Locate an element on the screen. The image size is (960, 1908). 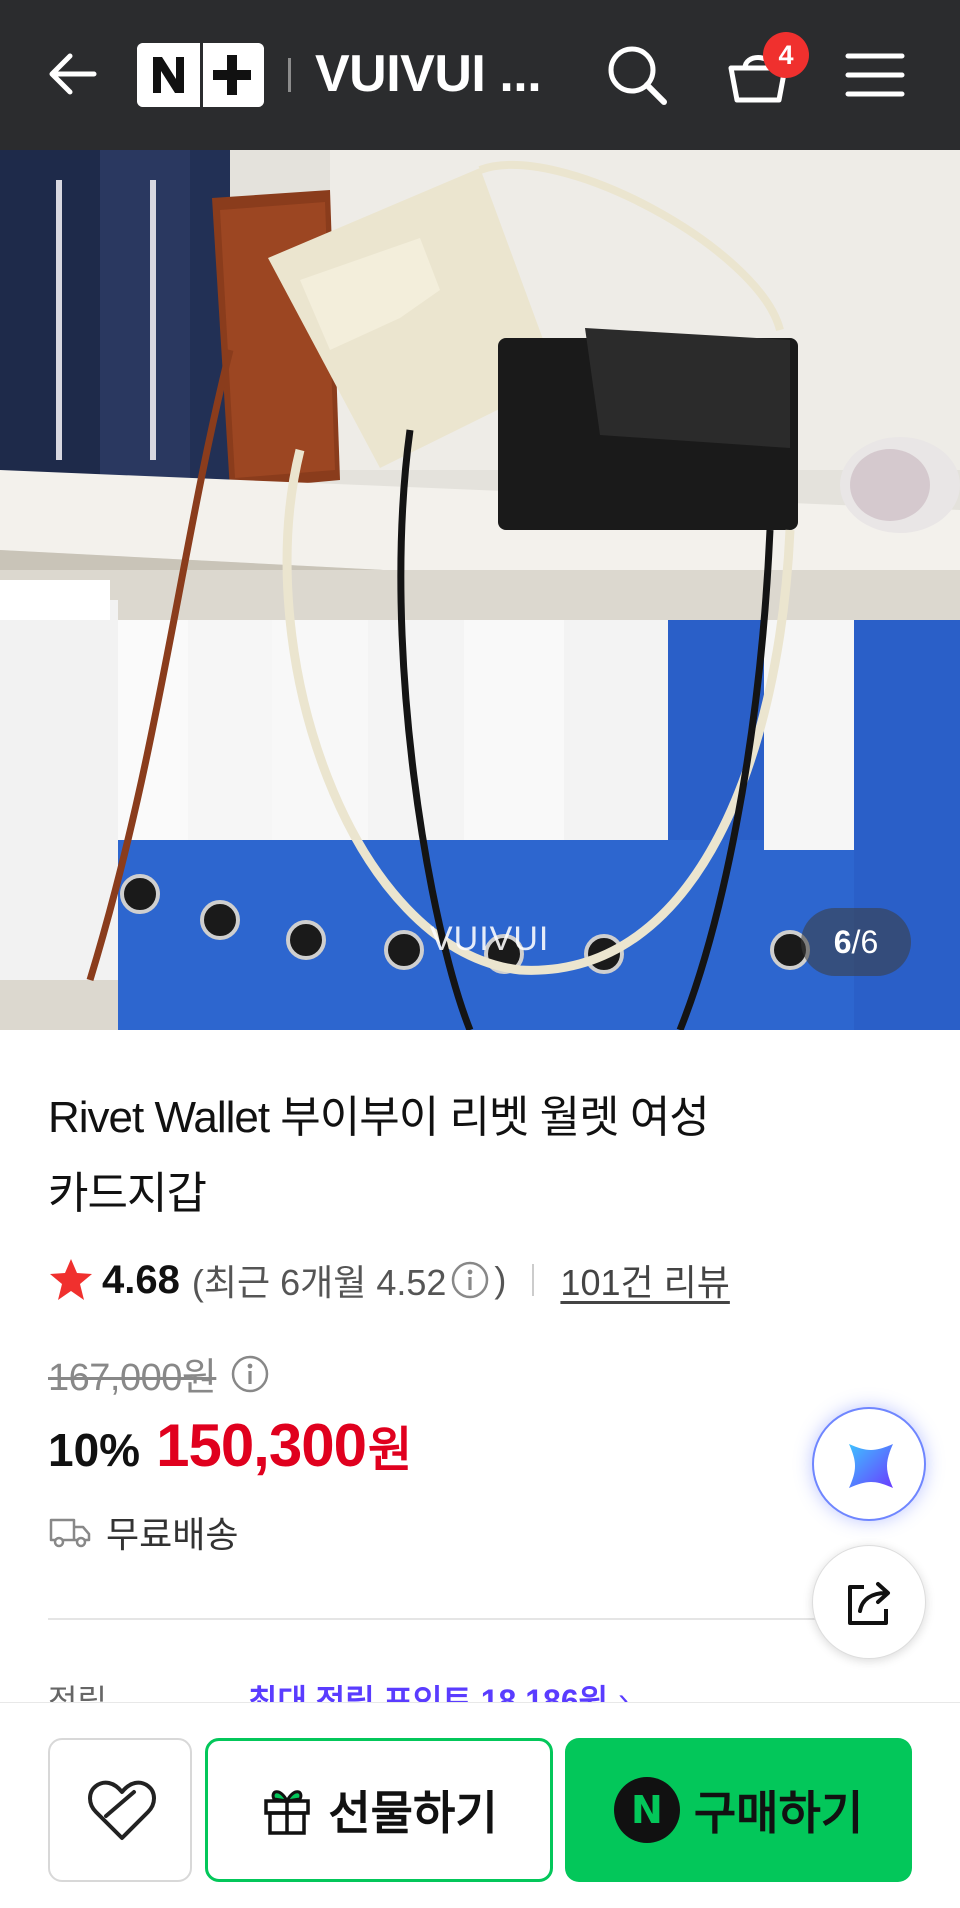
ai-assistant-button is located at coordinates (869, 1464).